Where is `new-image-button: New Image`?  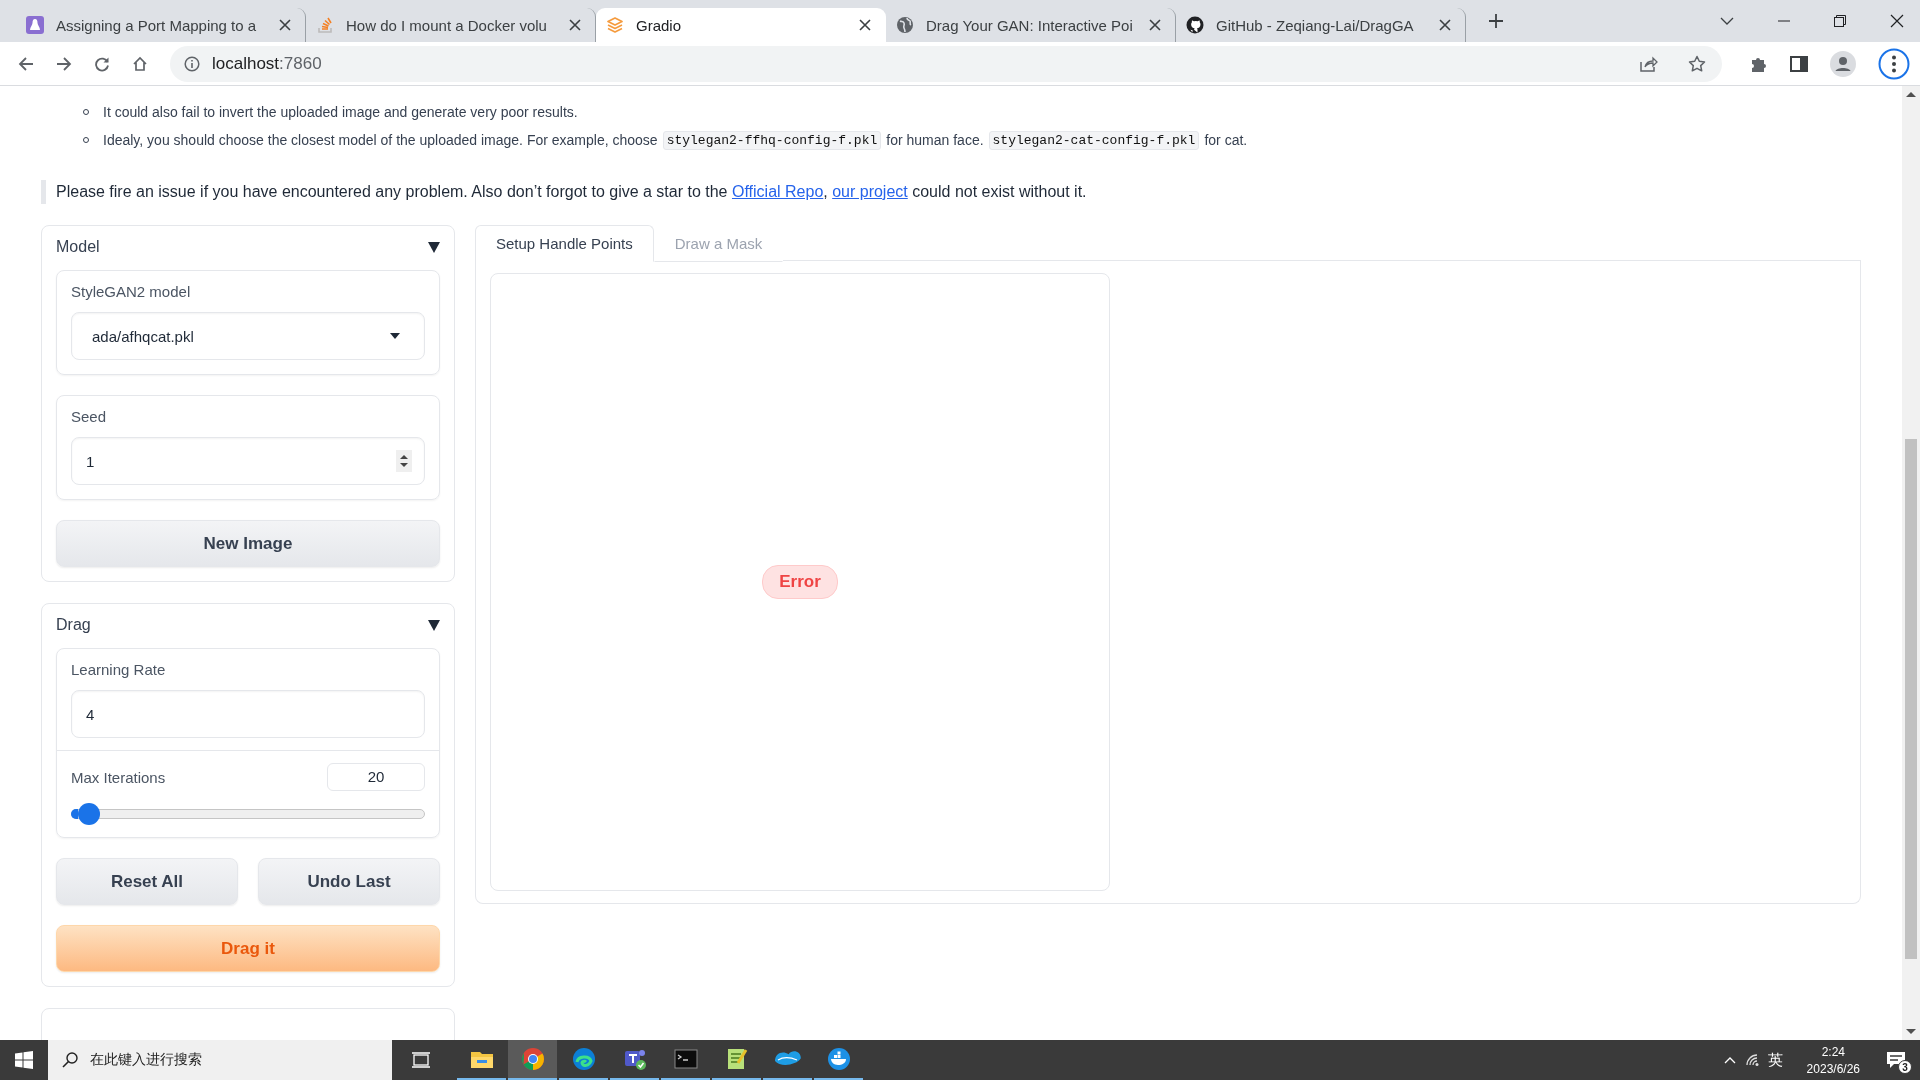 new-image-button: New Image is located at coordinates (248, 543).